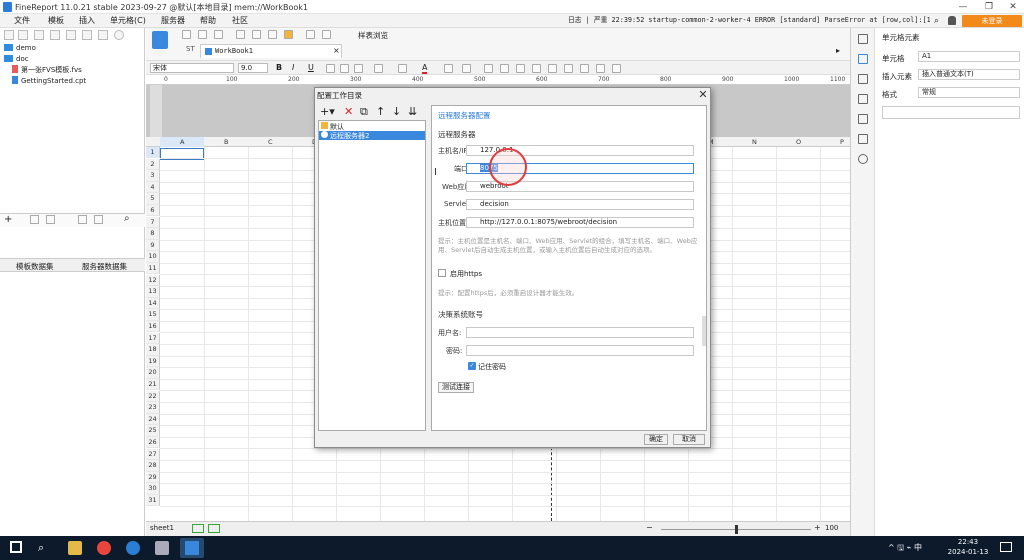 Image resolution: width=1024 pixels, height=560 pixels. I want to click on close-window-button: ✕, so click(1013, 7).